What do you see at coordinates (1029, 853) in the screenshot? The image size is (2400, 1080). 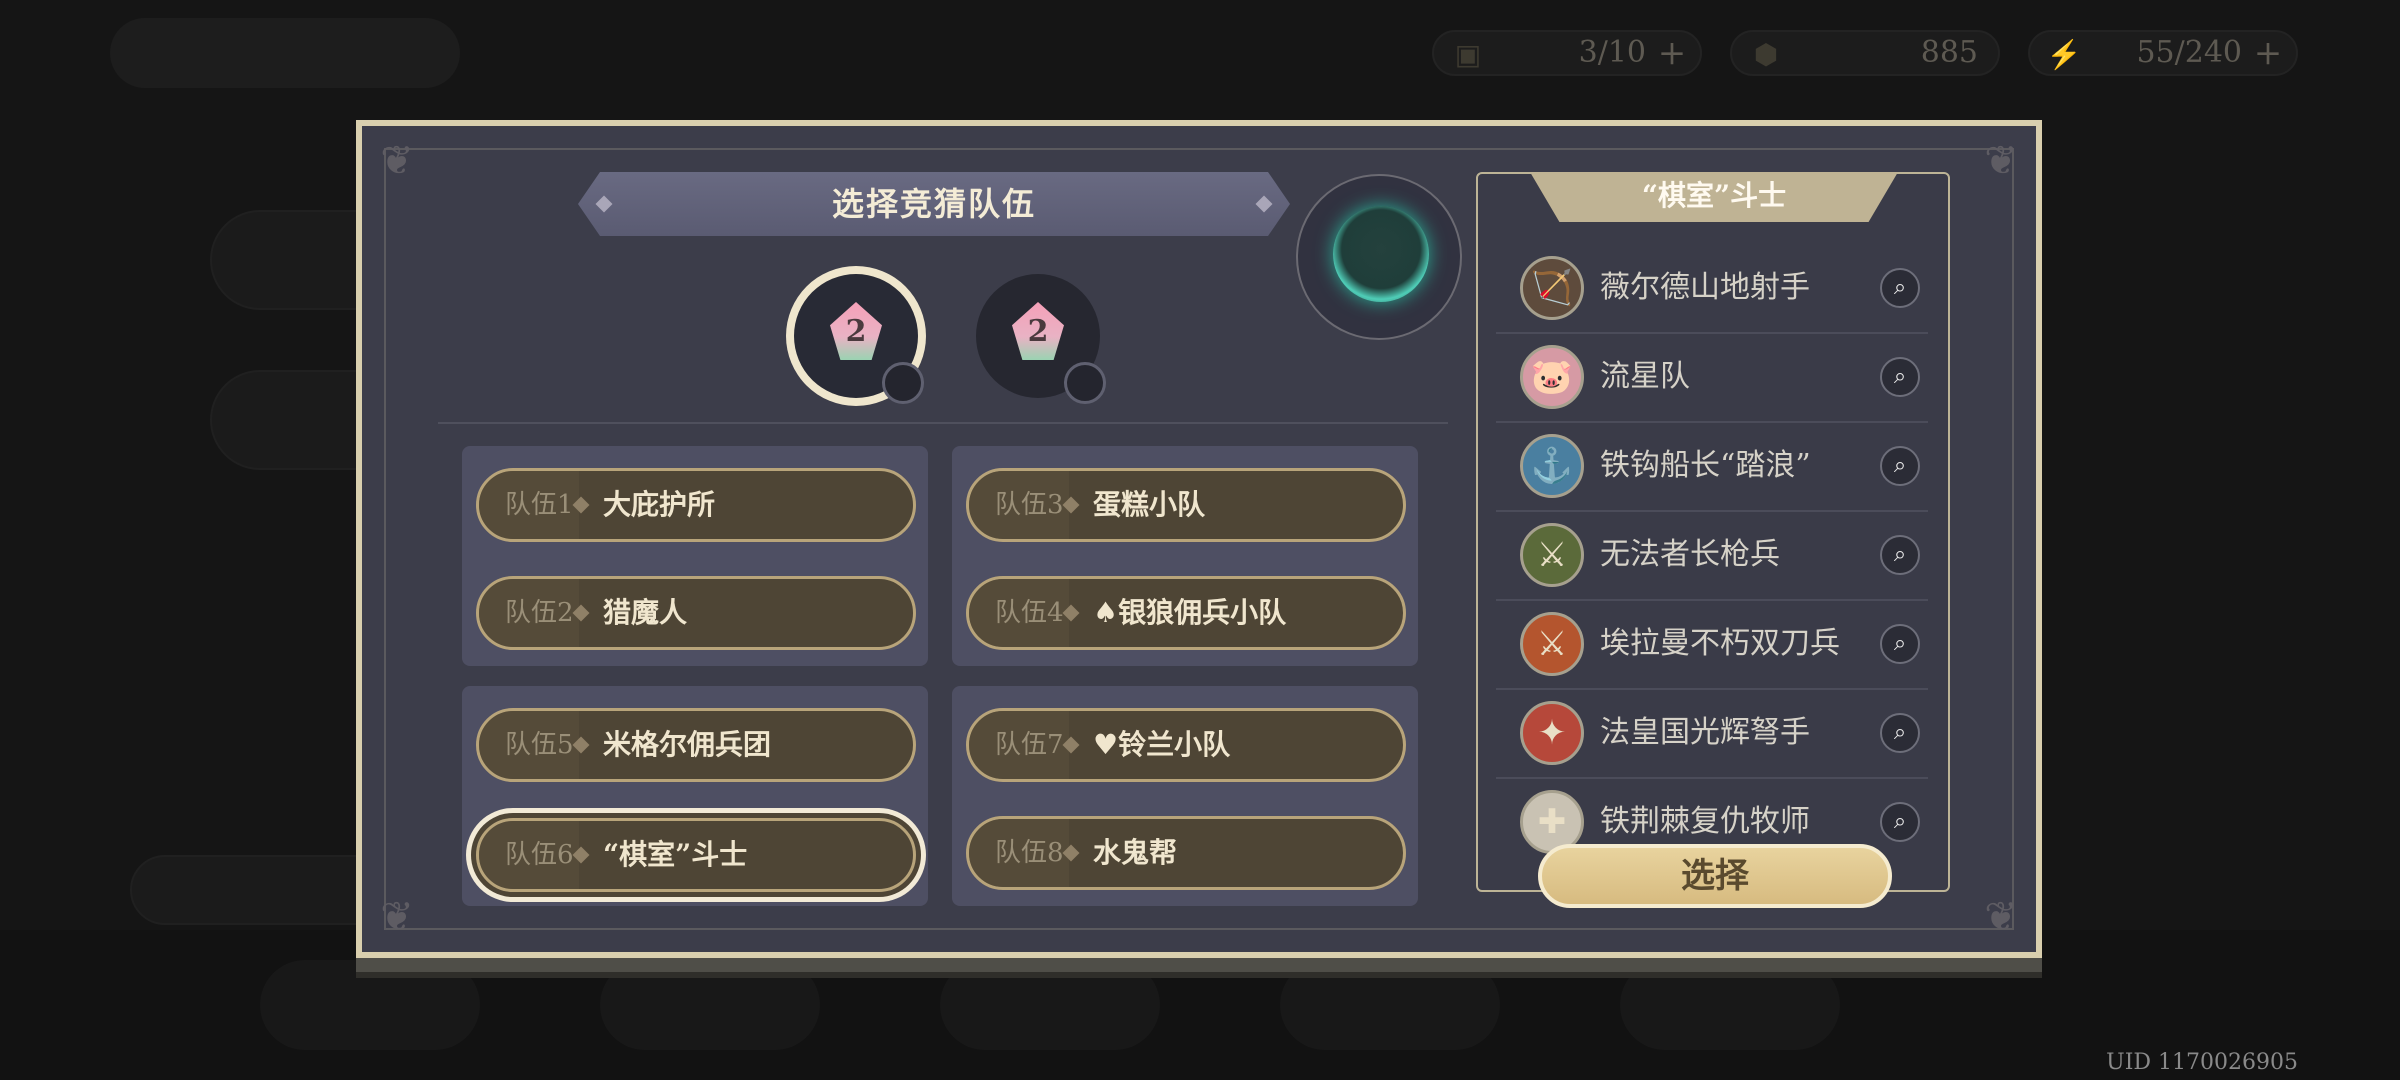 I see `team-number: 队伍8` at bounding box center [1029, 853].